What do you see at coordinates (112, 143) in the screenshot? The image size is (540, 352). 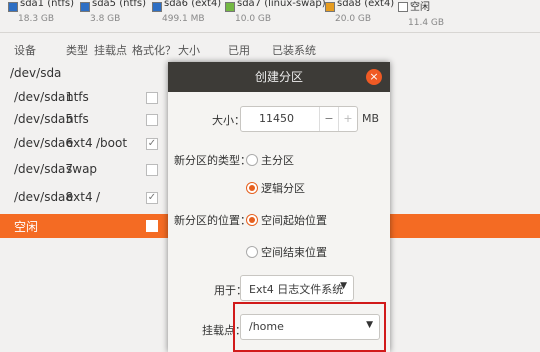 I see `row-mount: /boot` at bounding box center [112, 143].